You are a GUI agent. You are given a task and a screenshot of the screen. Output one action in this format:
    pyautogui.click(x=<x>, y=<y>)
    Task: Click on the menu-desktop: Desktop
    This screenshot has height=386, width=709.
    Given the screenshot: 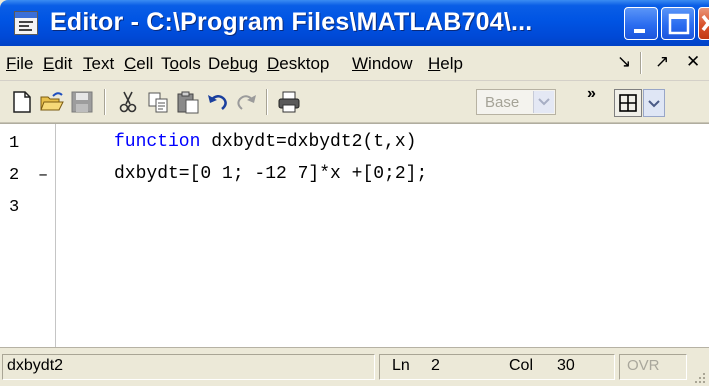 What is the action you would take?
    pyautogui.click(x=298, y=64)
    